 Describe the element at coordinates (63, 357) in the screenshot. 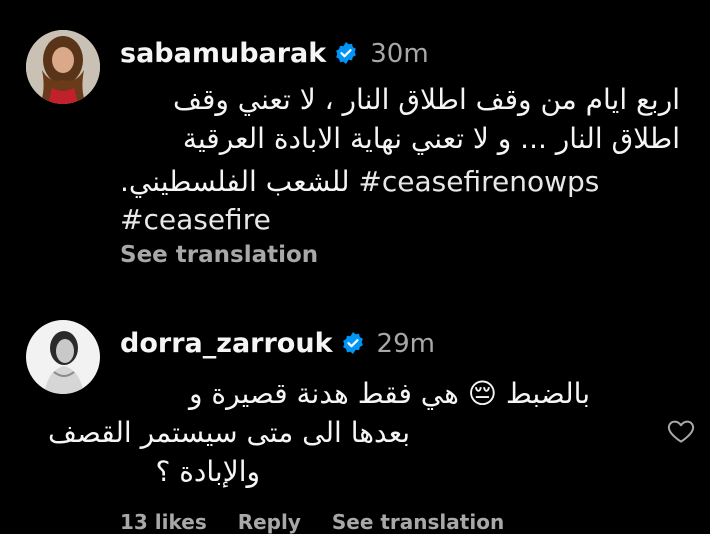

I see `avatar-dorra_zarrouk` at that location.